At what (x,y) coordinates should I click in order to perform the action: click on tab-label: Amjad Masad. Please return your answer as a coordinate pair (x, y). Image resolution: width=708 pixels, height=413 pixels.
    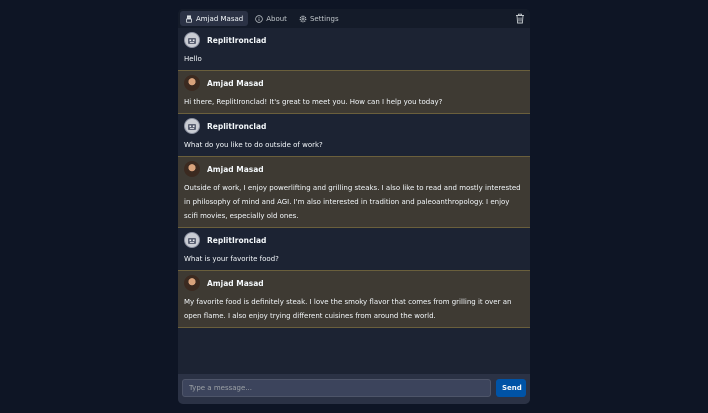
    Looking at the image, I should click on (220, 18).